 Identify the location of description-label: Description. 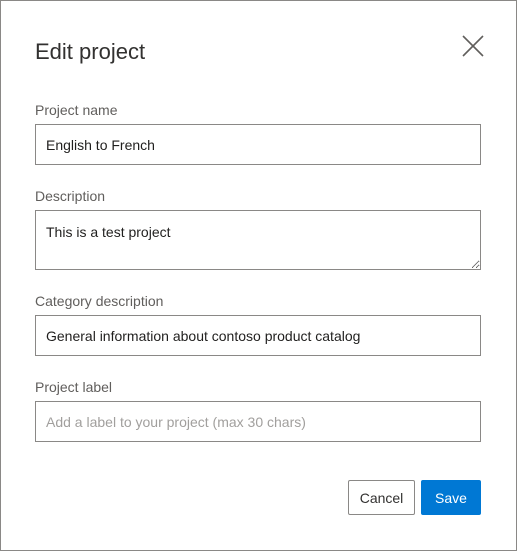
(70, 196).